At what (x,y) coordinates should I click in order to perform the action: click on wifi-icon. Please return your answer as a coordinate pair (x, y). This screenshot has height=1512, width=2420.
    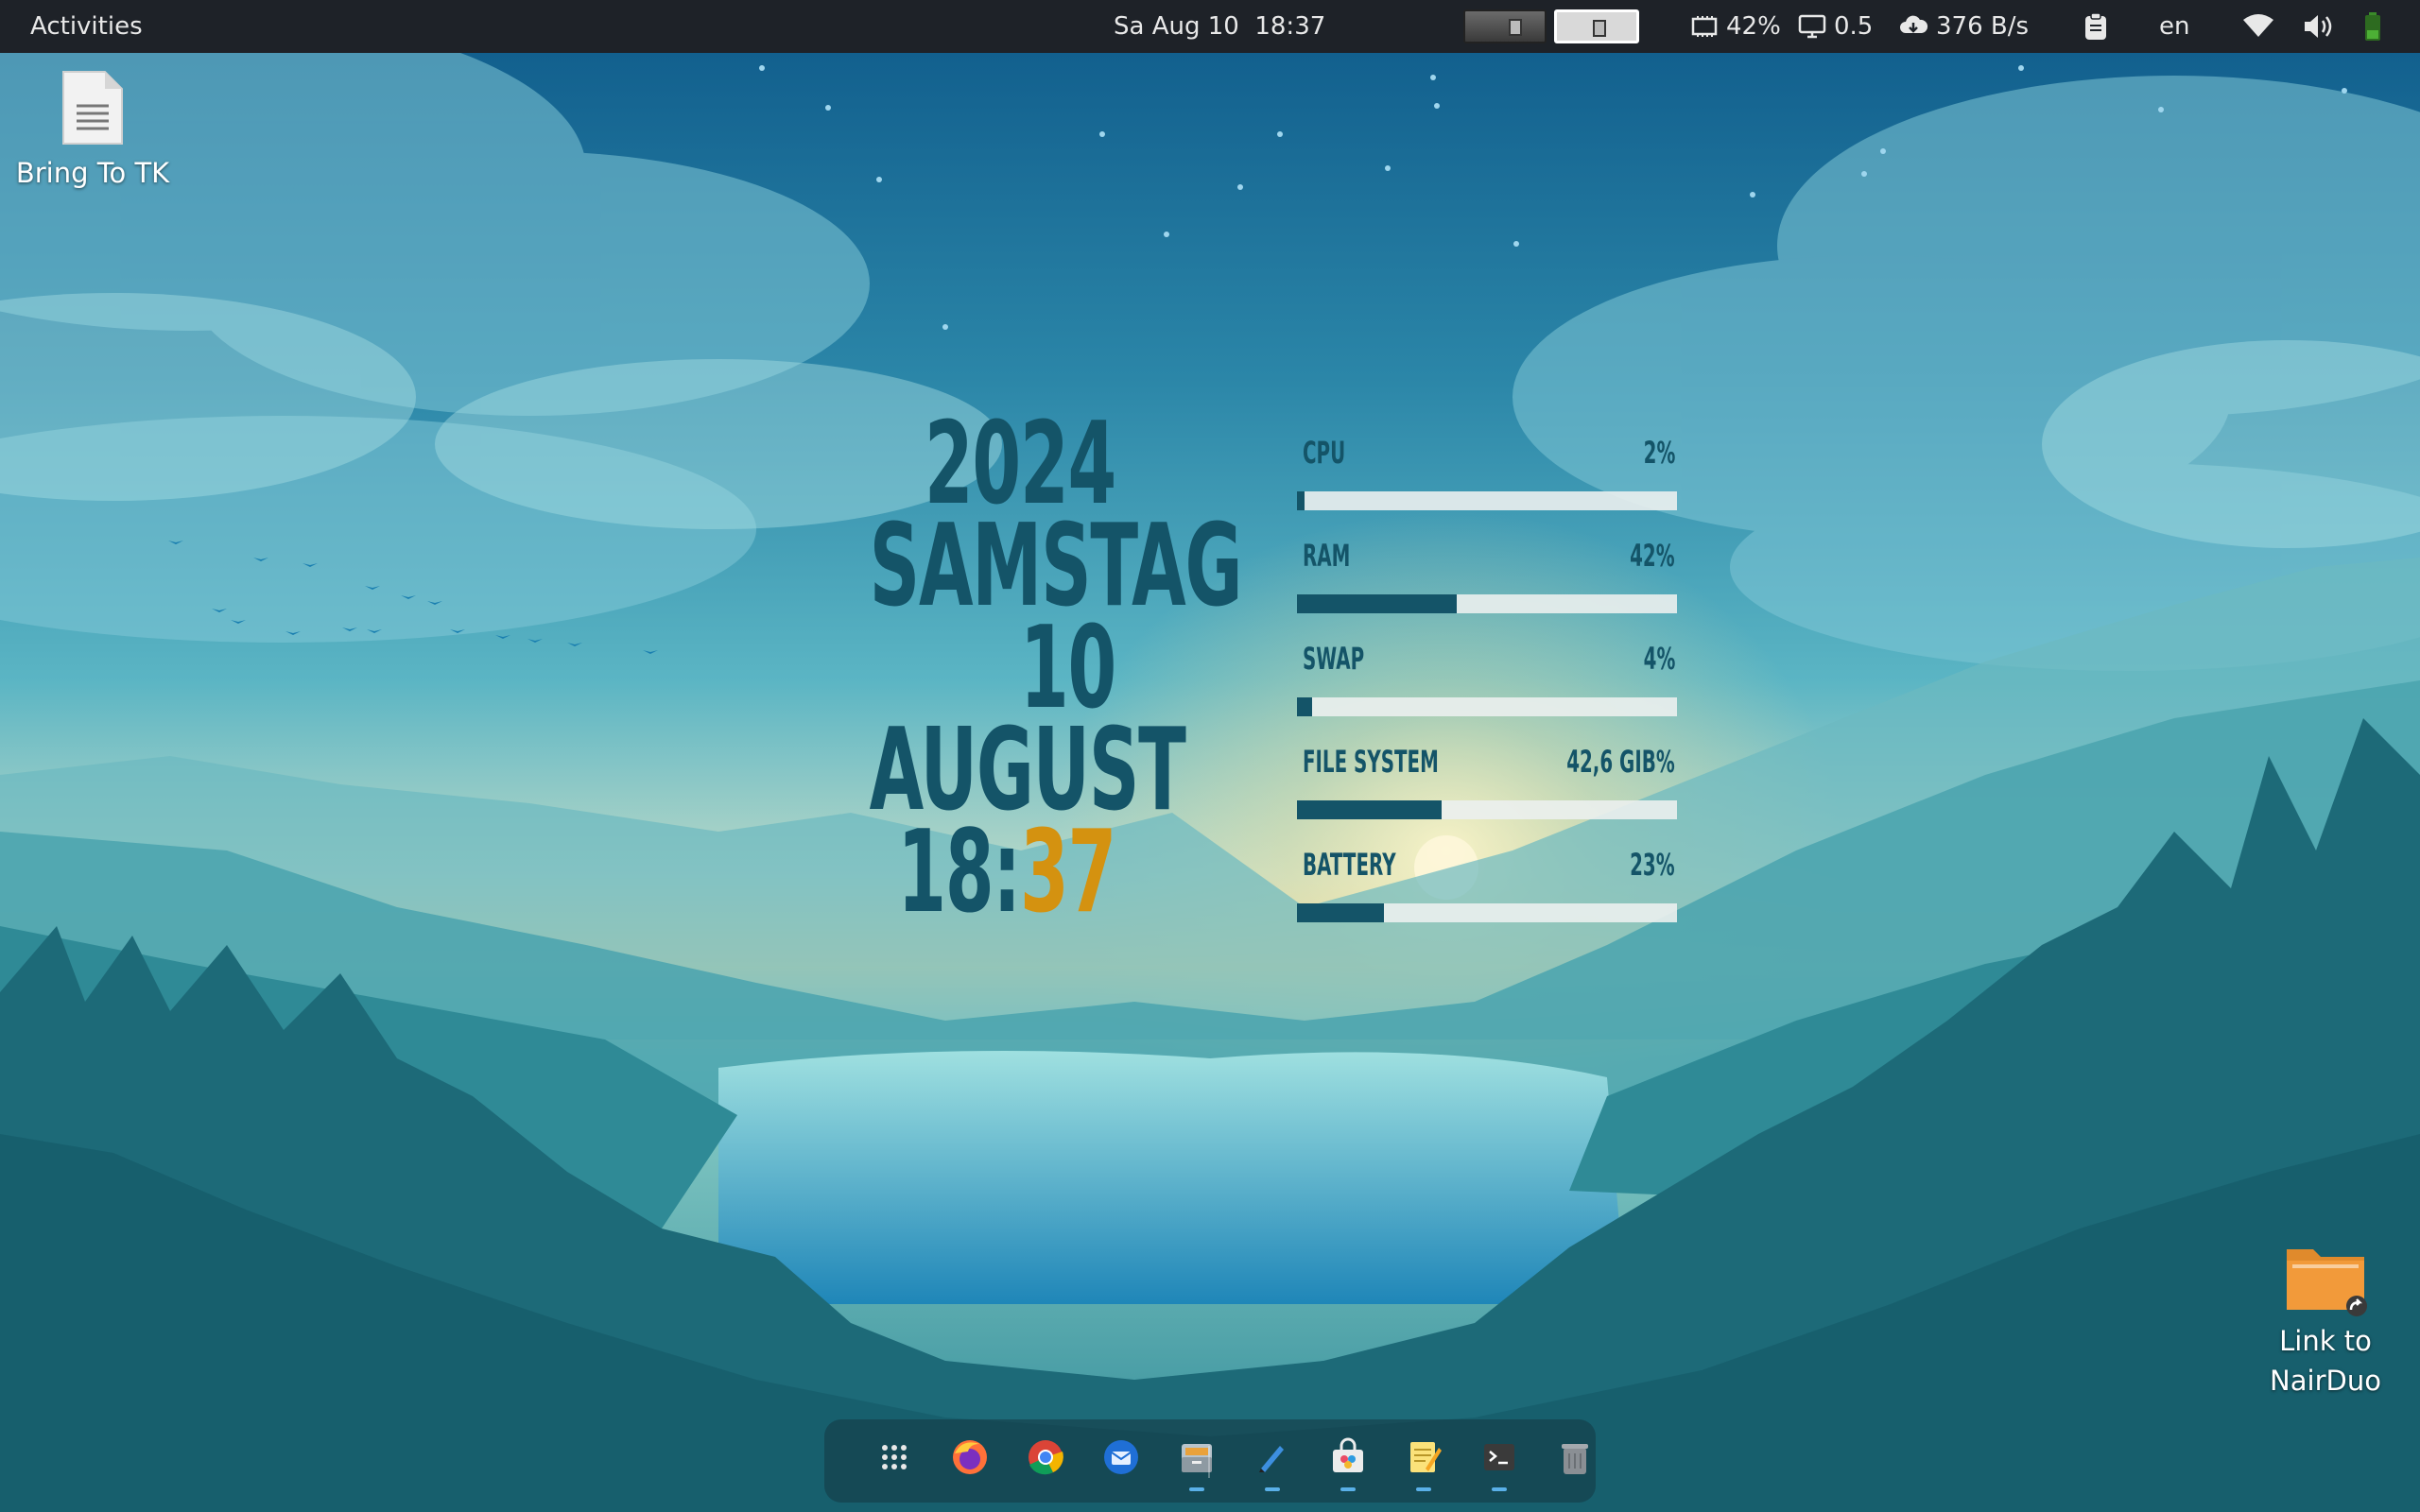
    Looking at the image, I should click on (2258, 25).